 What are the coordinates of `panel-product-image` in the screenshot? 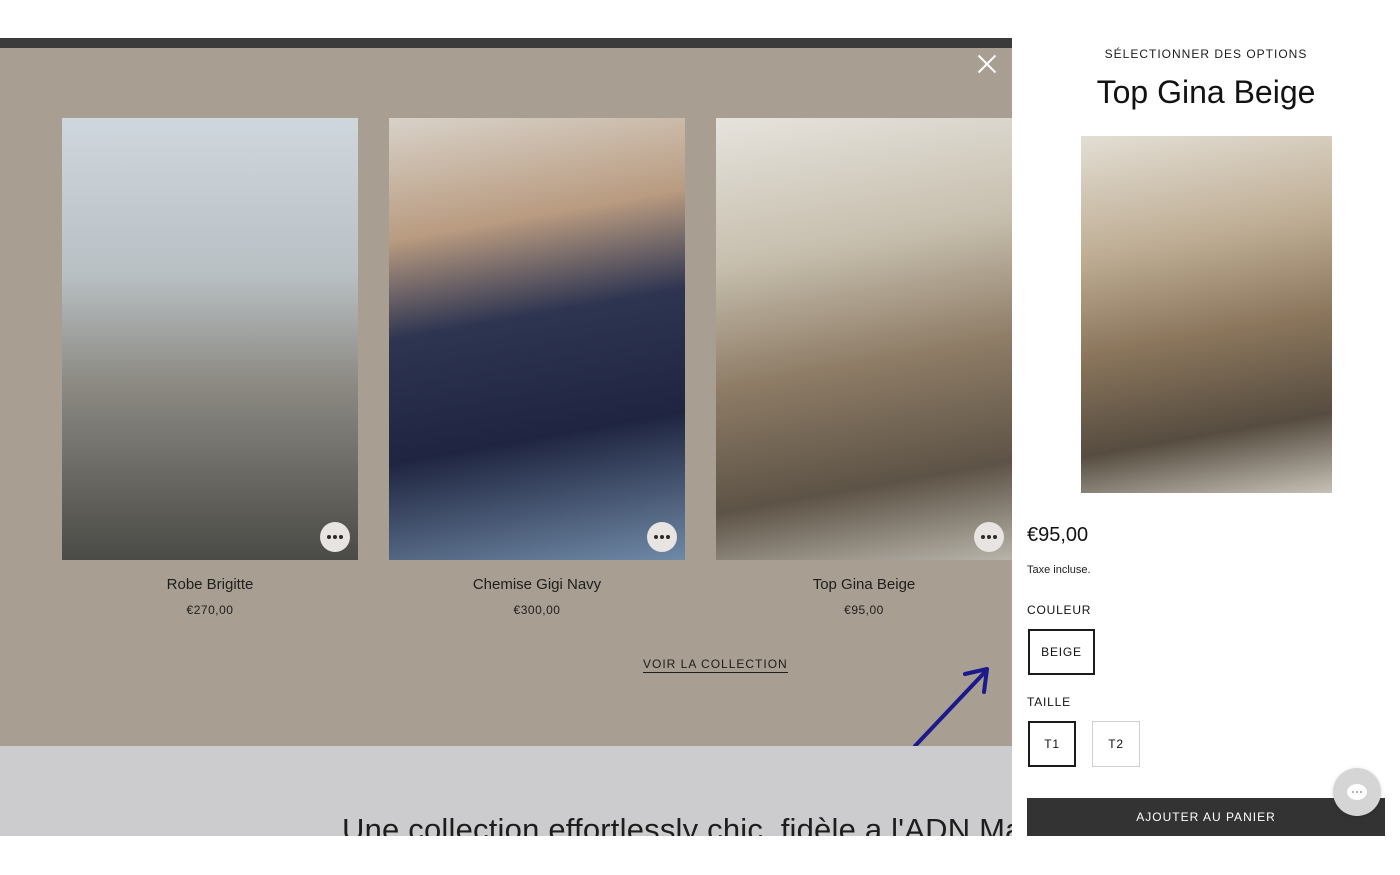 It's located at (1206, 314).